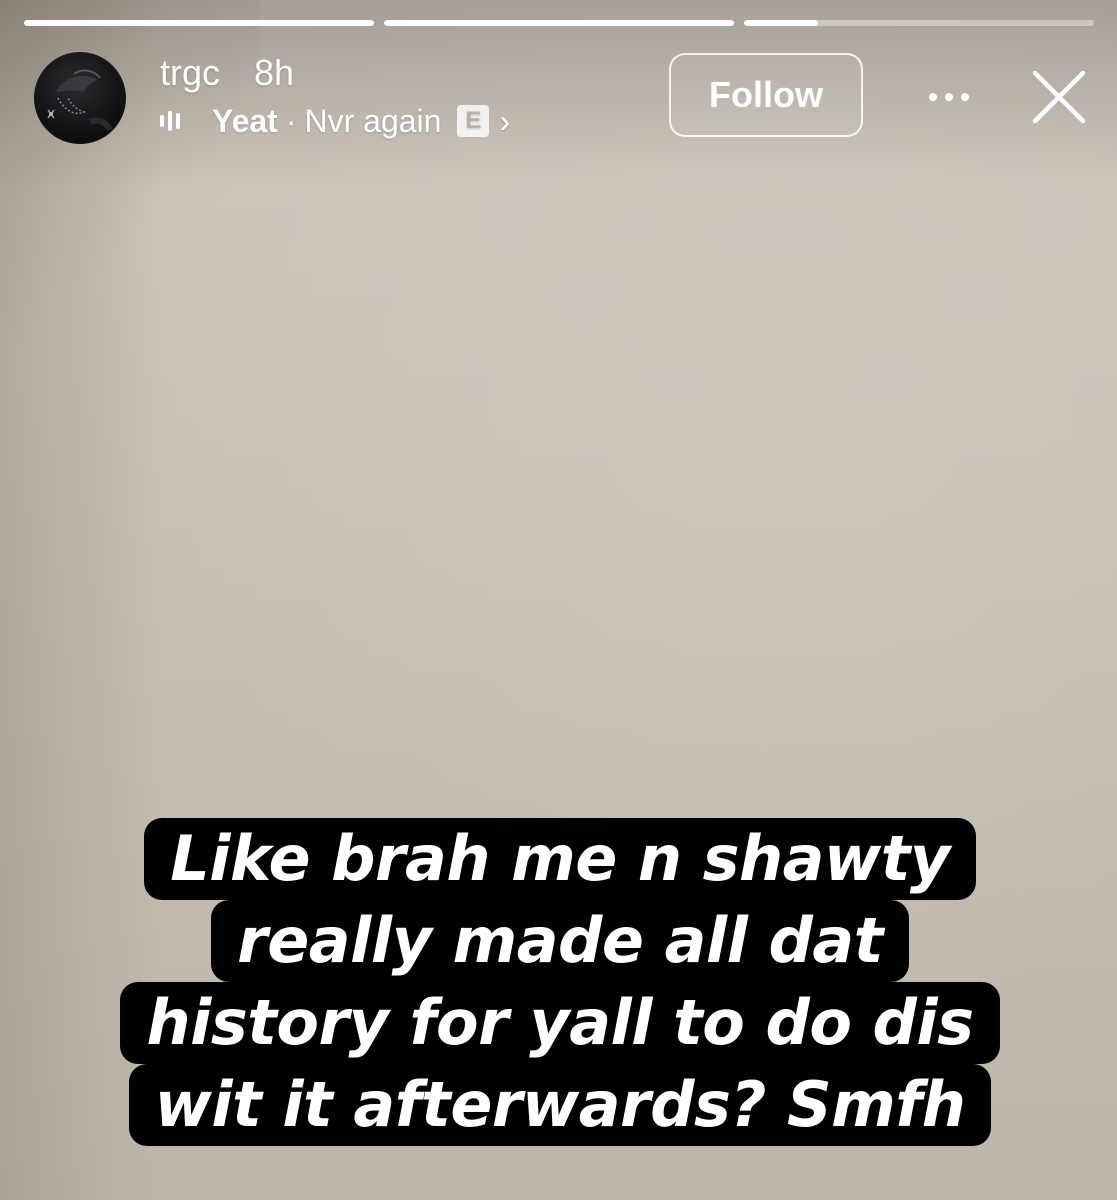 Image resolution: width=1117 pixels, height=1200 pixels. I want to click on follow-button: Follow, so click(766, 95).